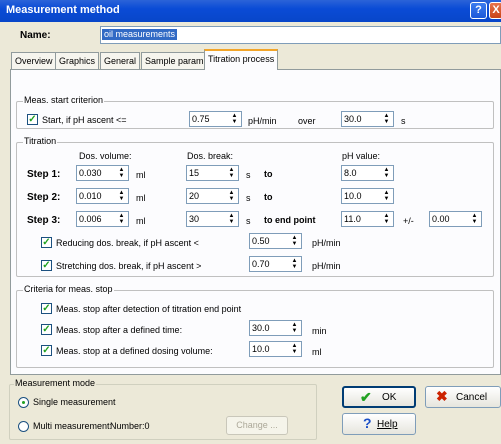 The width and height of the screenshot is (501, 444). Describe the element at coordinates (141, 198) in the screenshot. I see `step-2-volume-unit: ml` at that location.